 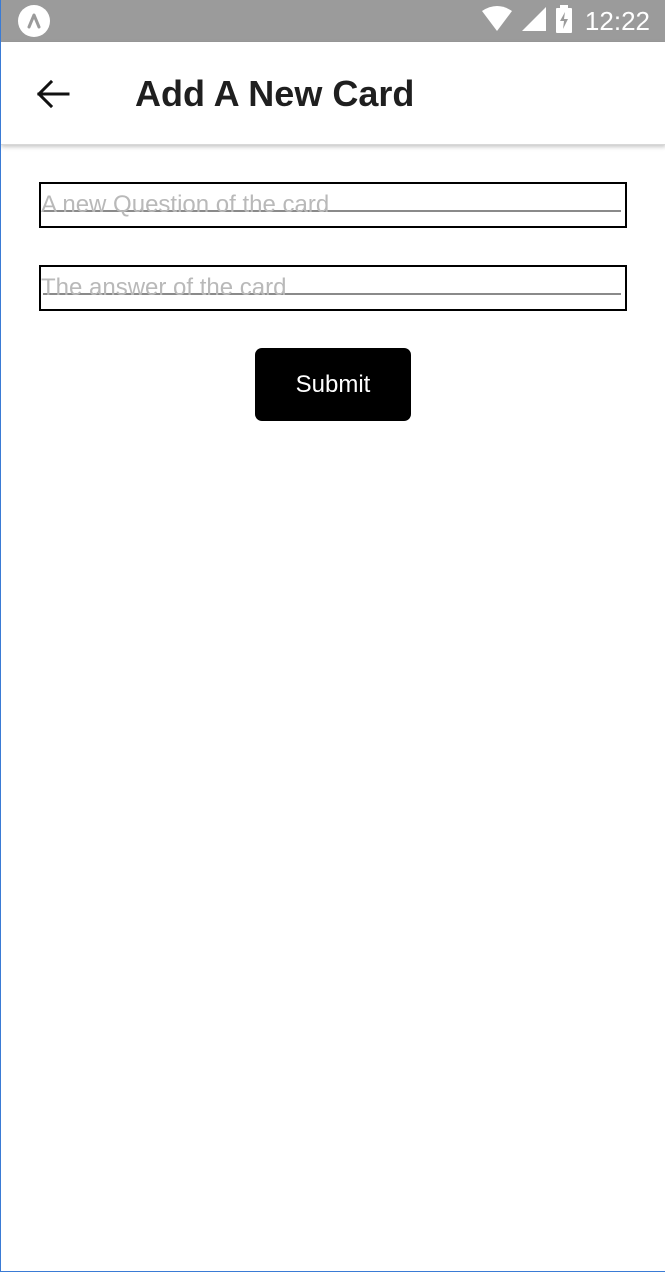 I want to click on status-icons: 12:22, so click(x=565, y=21).